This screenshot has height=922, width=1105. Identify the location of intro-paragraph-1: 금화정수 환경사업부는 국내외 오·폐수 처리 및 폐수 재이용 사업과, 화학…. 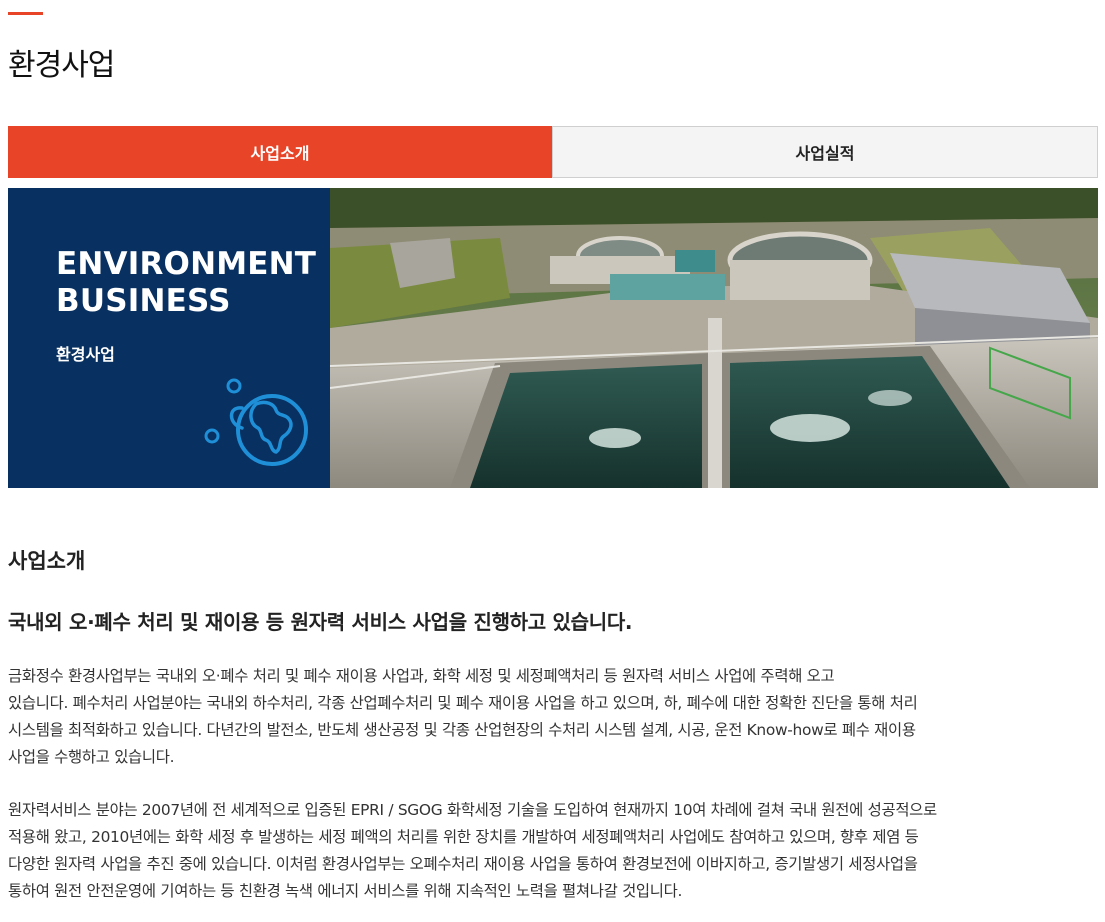
(550, 717).